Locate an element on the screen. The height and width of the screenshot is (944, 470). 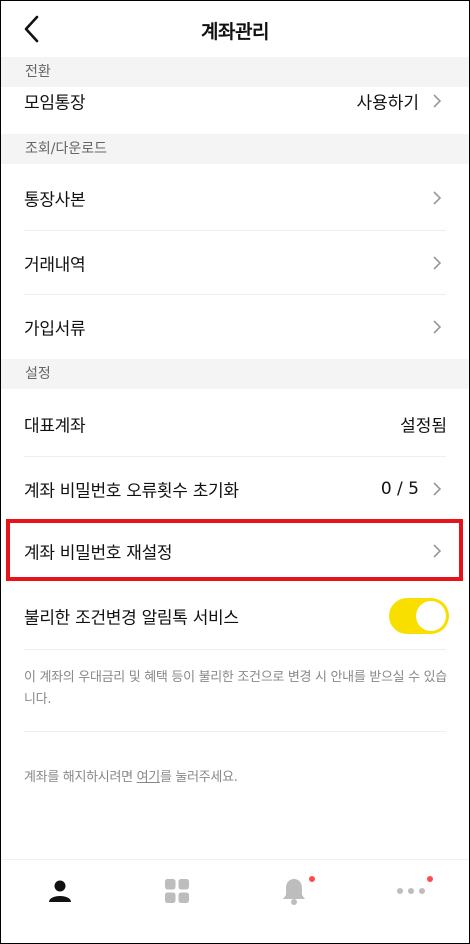
row-label: 불리한 조건변경 알림톡 서비스 is located at coordinates (131, 618).